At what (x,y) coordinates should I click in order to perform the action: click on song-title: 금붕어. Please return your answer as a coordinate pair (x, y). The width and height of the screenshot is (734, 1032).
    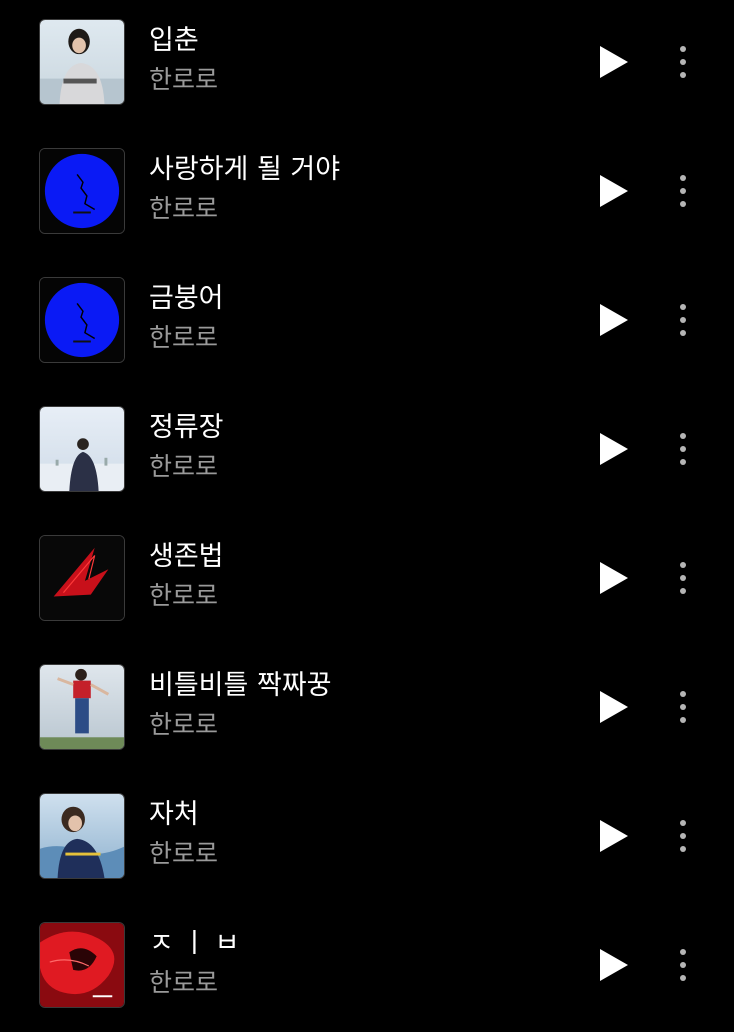
    Looking at the image, I should click on (186, 298).